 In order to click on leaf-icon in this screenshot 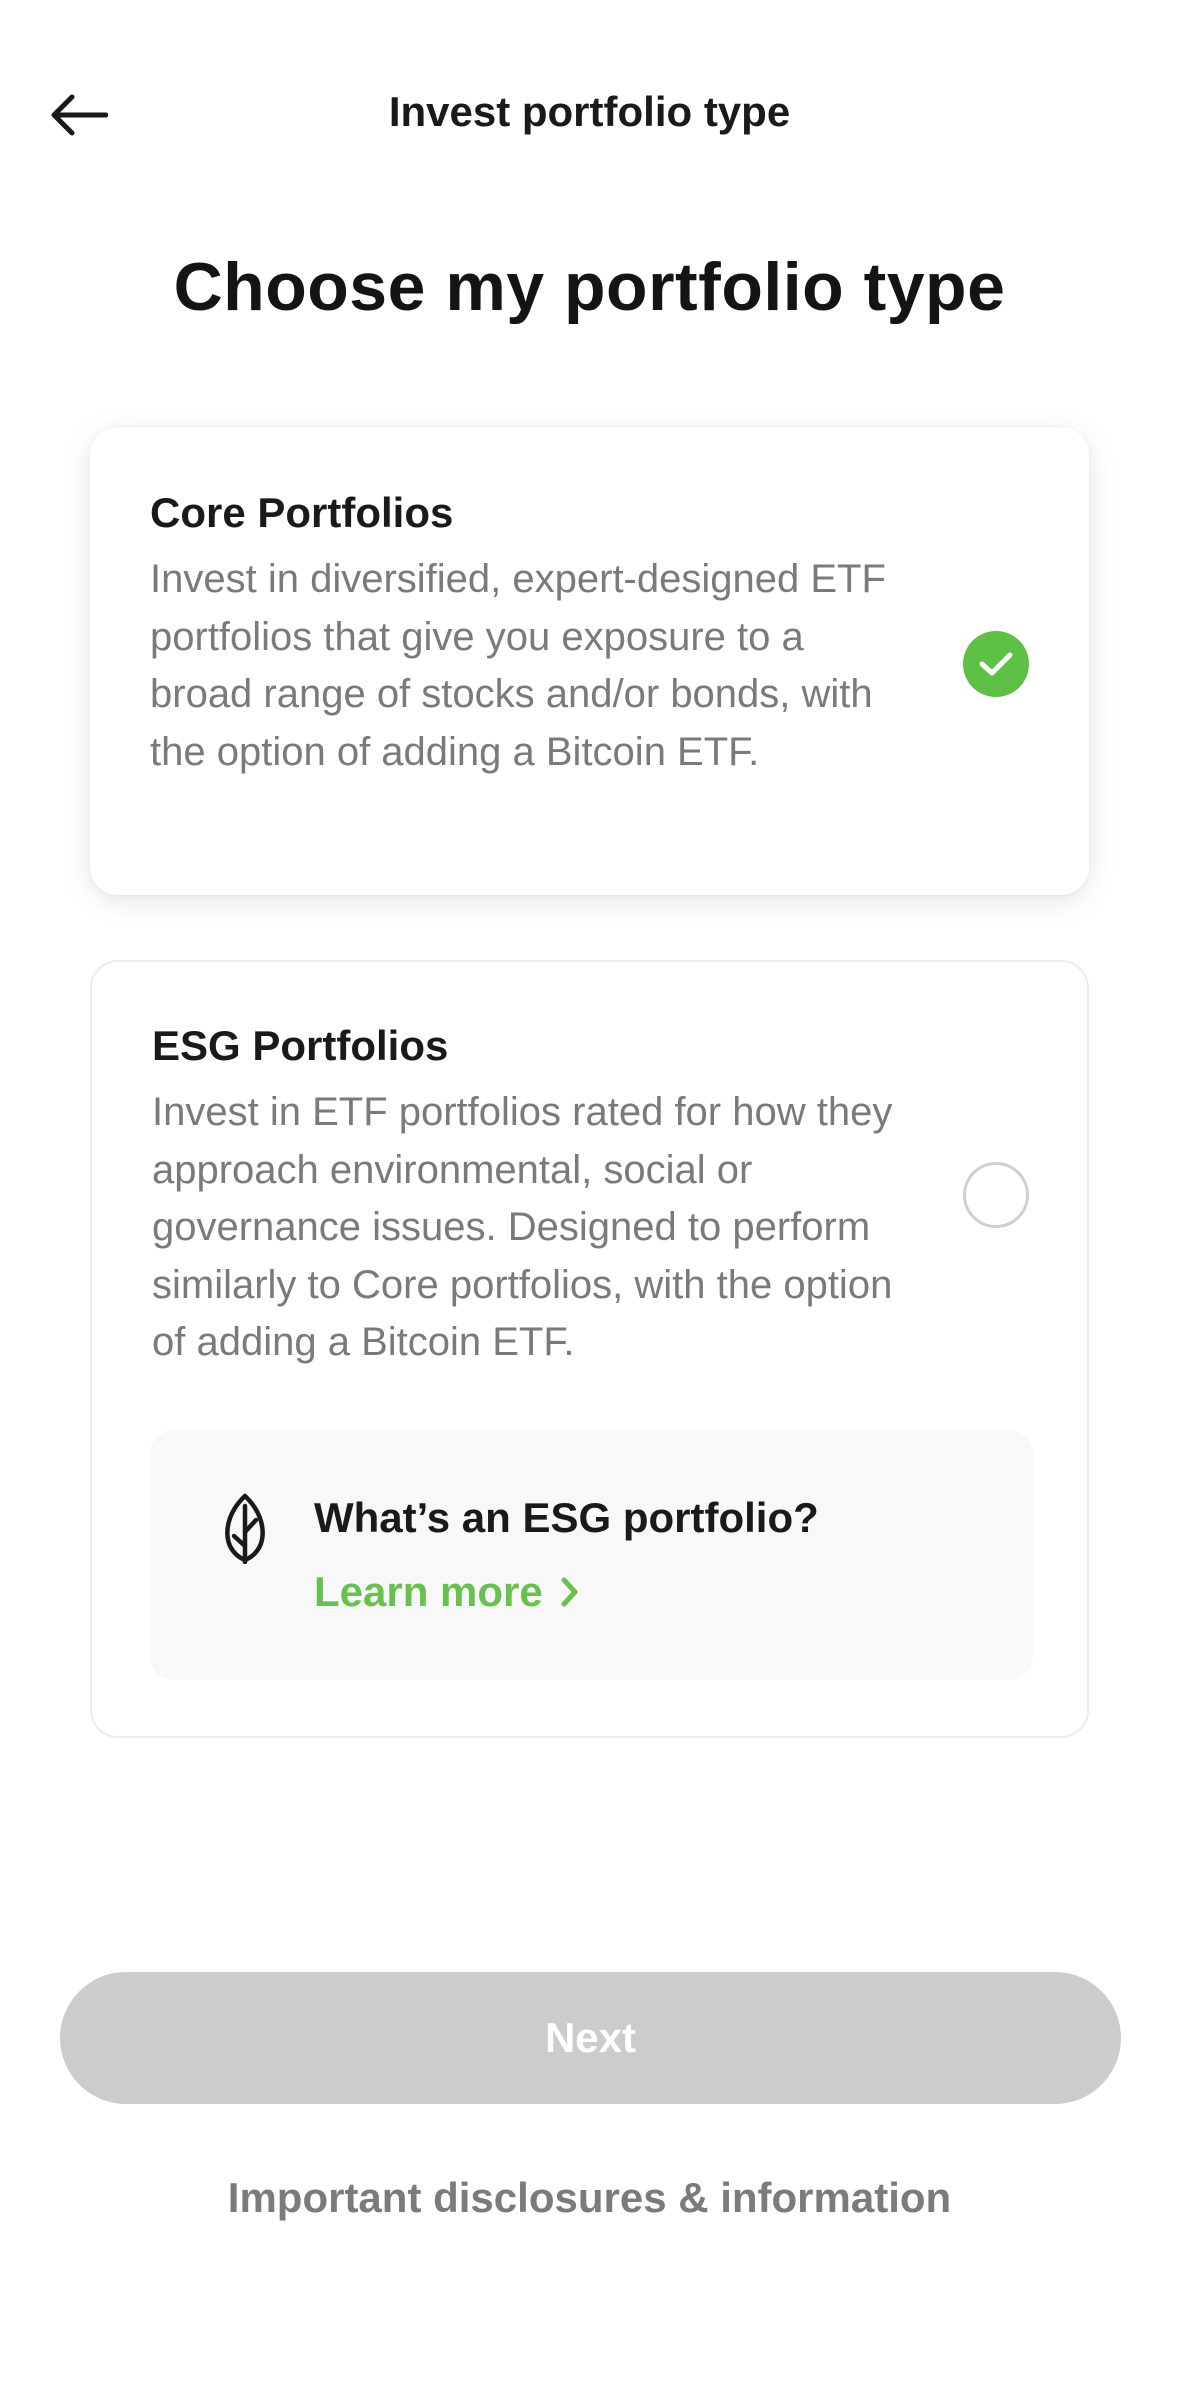, I will do `click(245, 1528)`.